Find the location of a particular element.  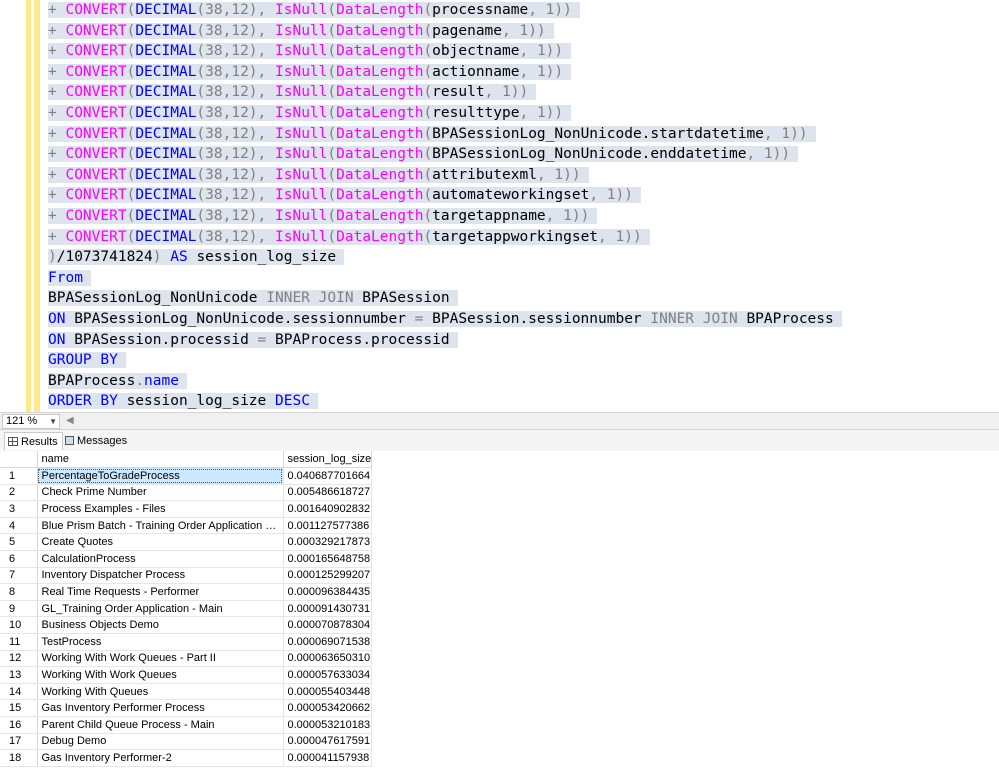

table-row: 3 Process Examples - Files 0.001640902832 is located at coordinates (186, 509).